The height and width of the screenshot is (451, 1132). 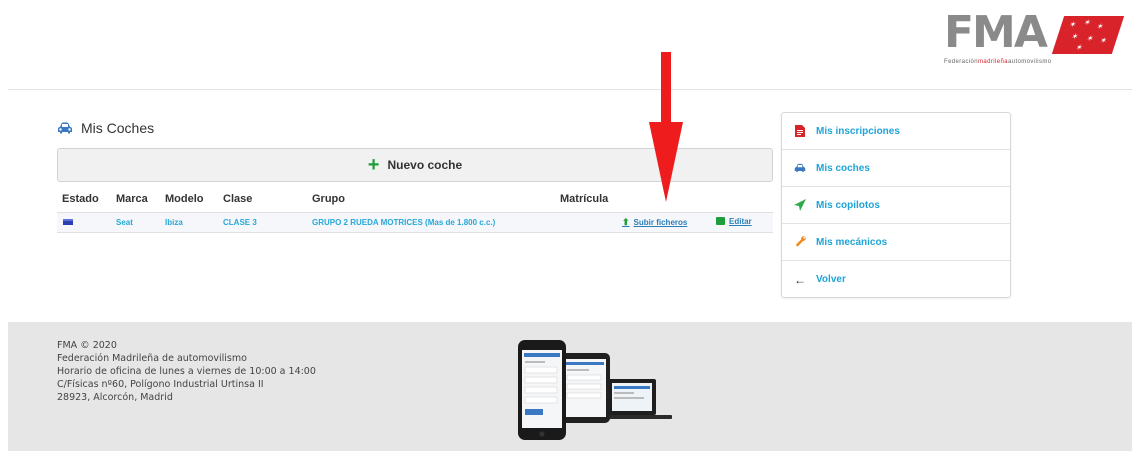 I want to click on upload-files-link: ⬆ Subir ficheros, so click(x=654, y=222).